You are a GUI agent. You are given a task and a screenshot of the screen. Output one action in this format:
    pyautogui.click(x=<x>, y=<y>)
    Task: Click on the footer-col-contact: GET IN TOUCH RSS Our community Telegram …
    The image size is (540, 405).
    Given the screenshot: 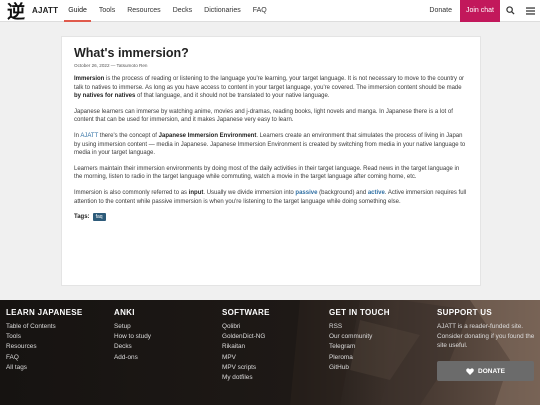 What is the action you would take?
    pyautogui.click(x=359, y=340)
    